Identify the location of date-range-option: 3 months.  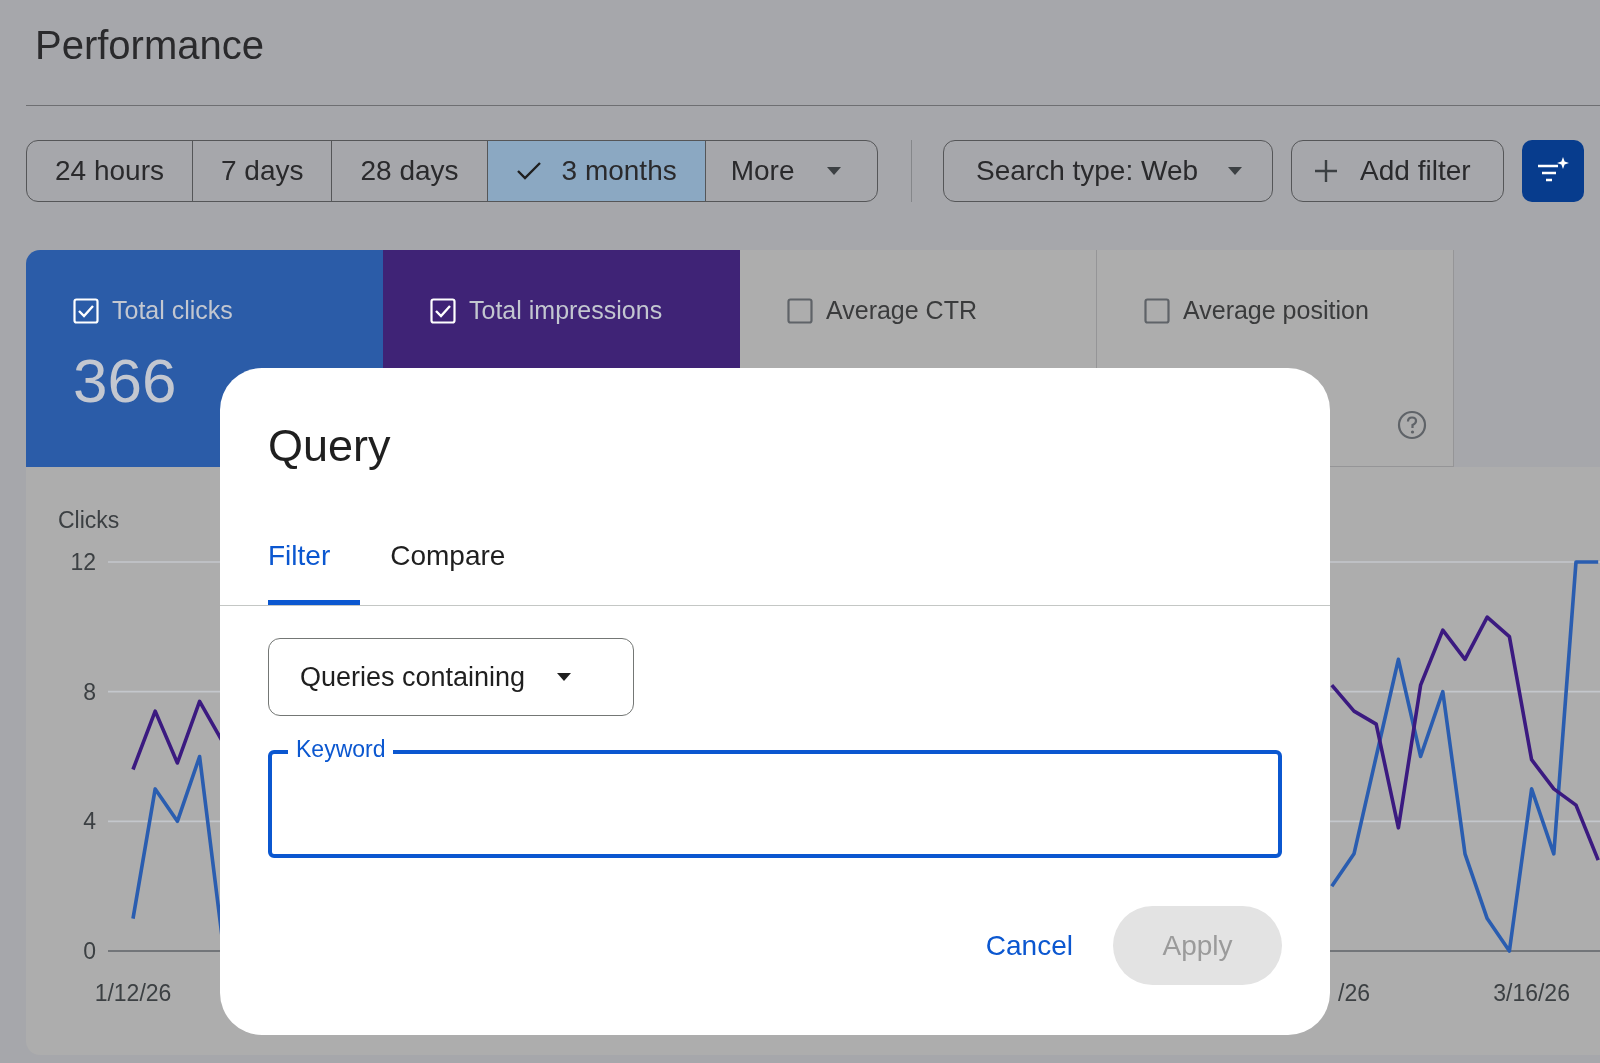
(596, 171).